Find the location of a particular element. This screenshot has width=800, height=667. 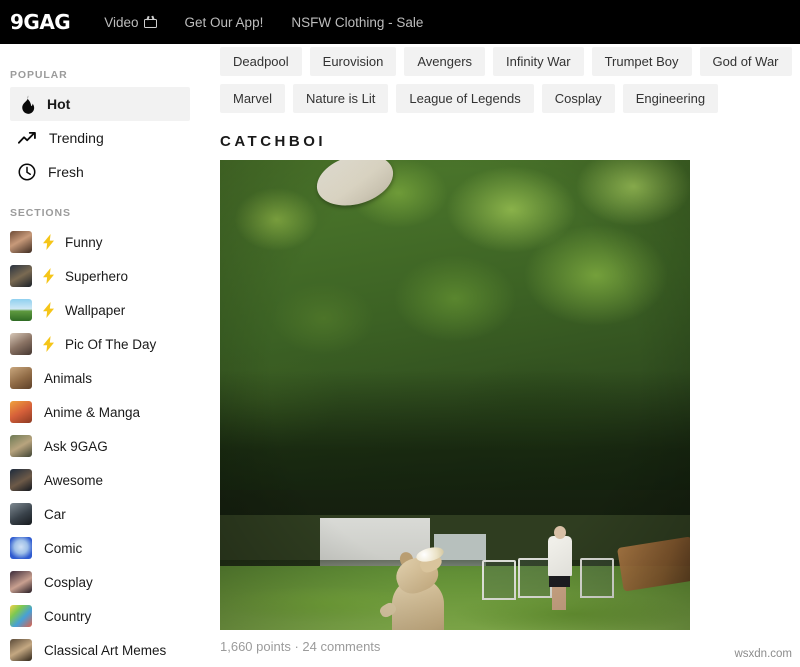

nav-label-nsfw-clothing-sale: NSFW Clothing - Sale is located at coordinates (357, 22).